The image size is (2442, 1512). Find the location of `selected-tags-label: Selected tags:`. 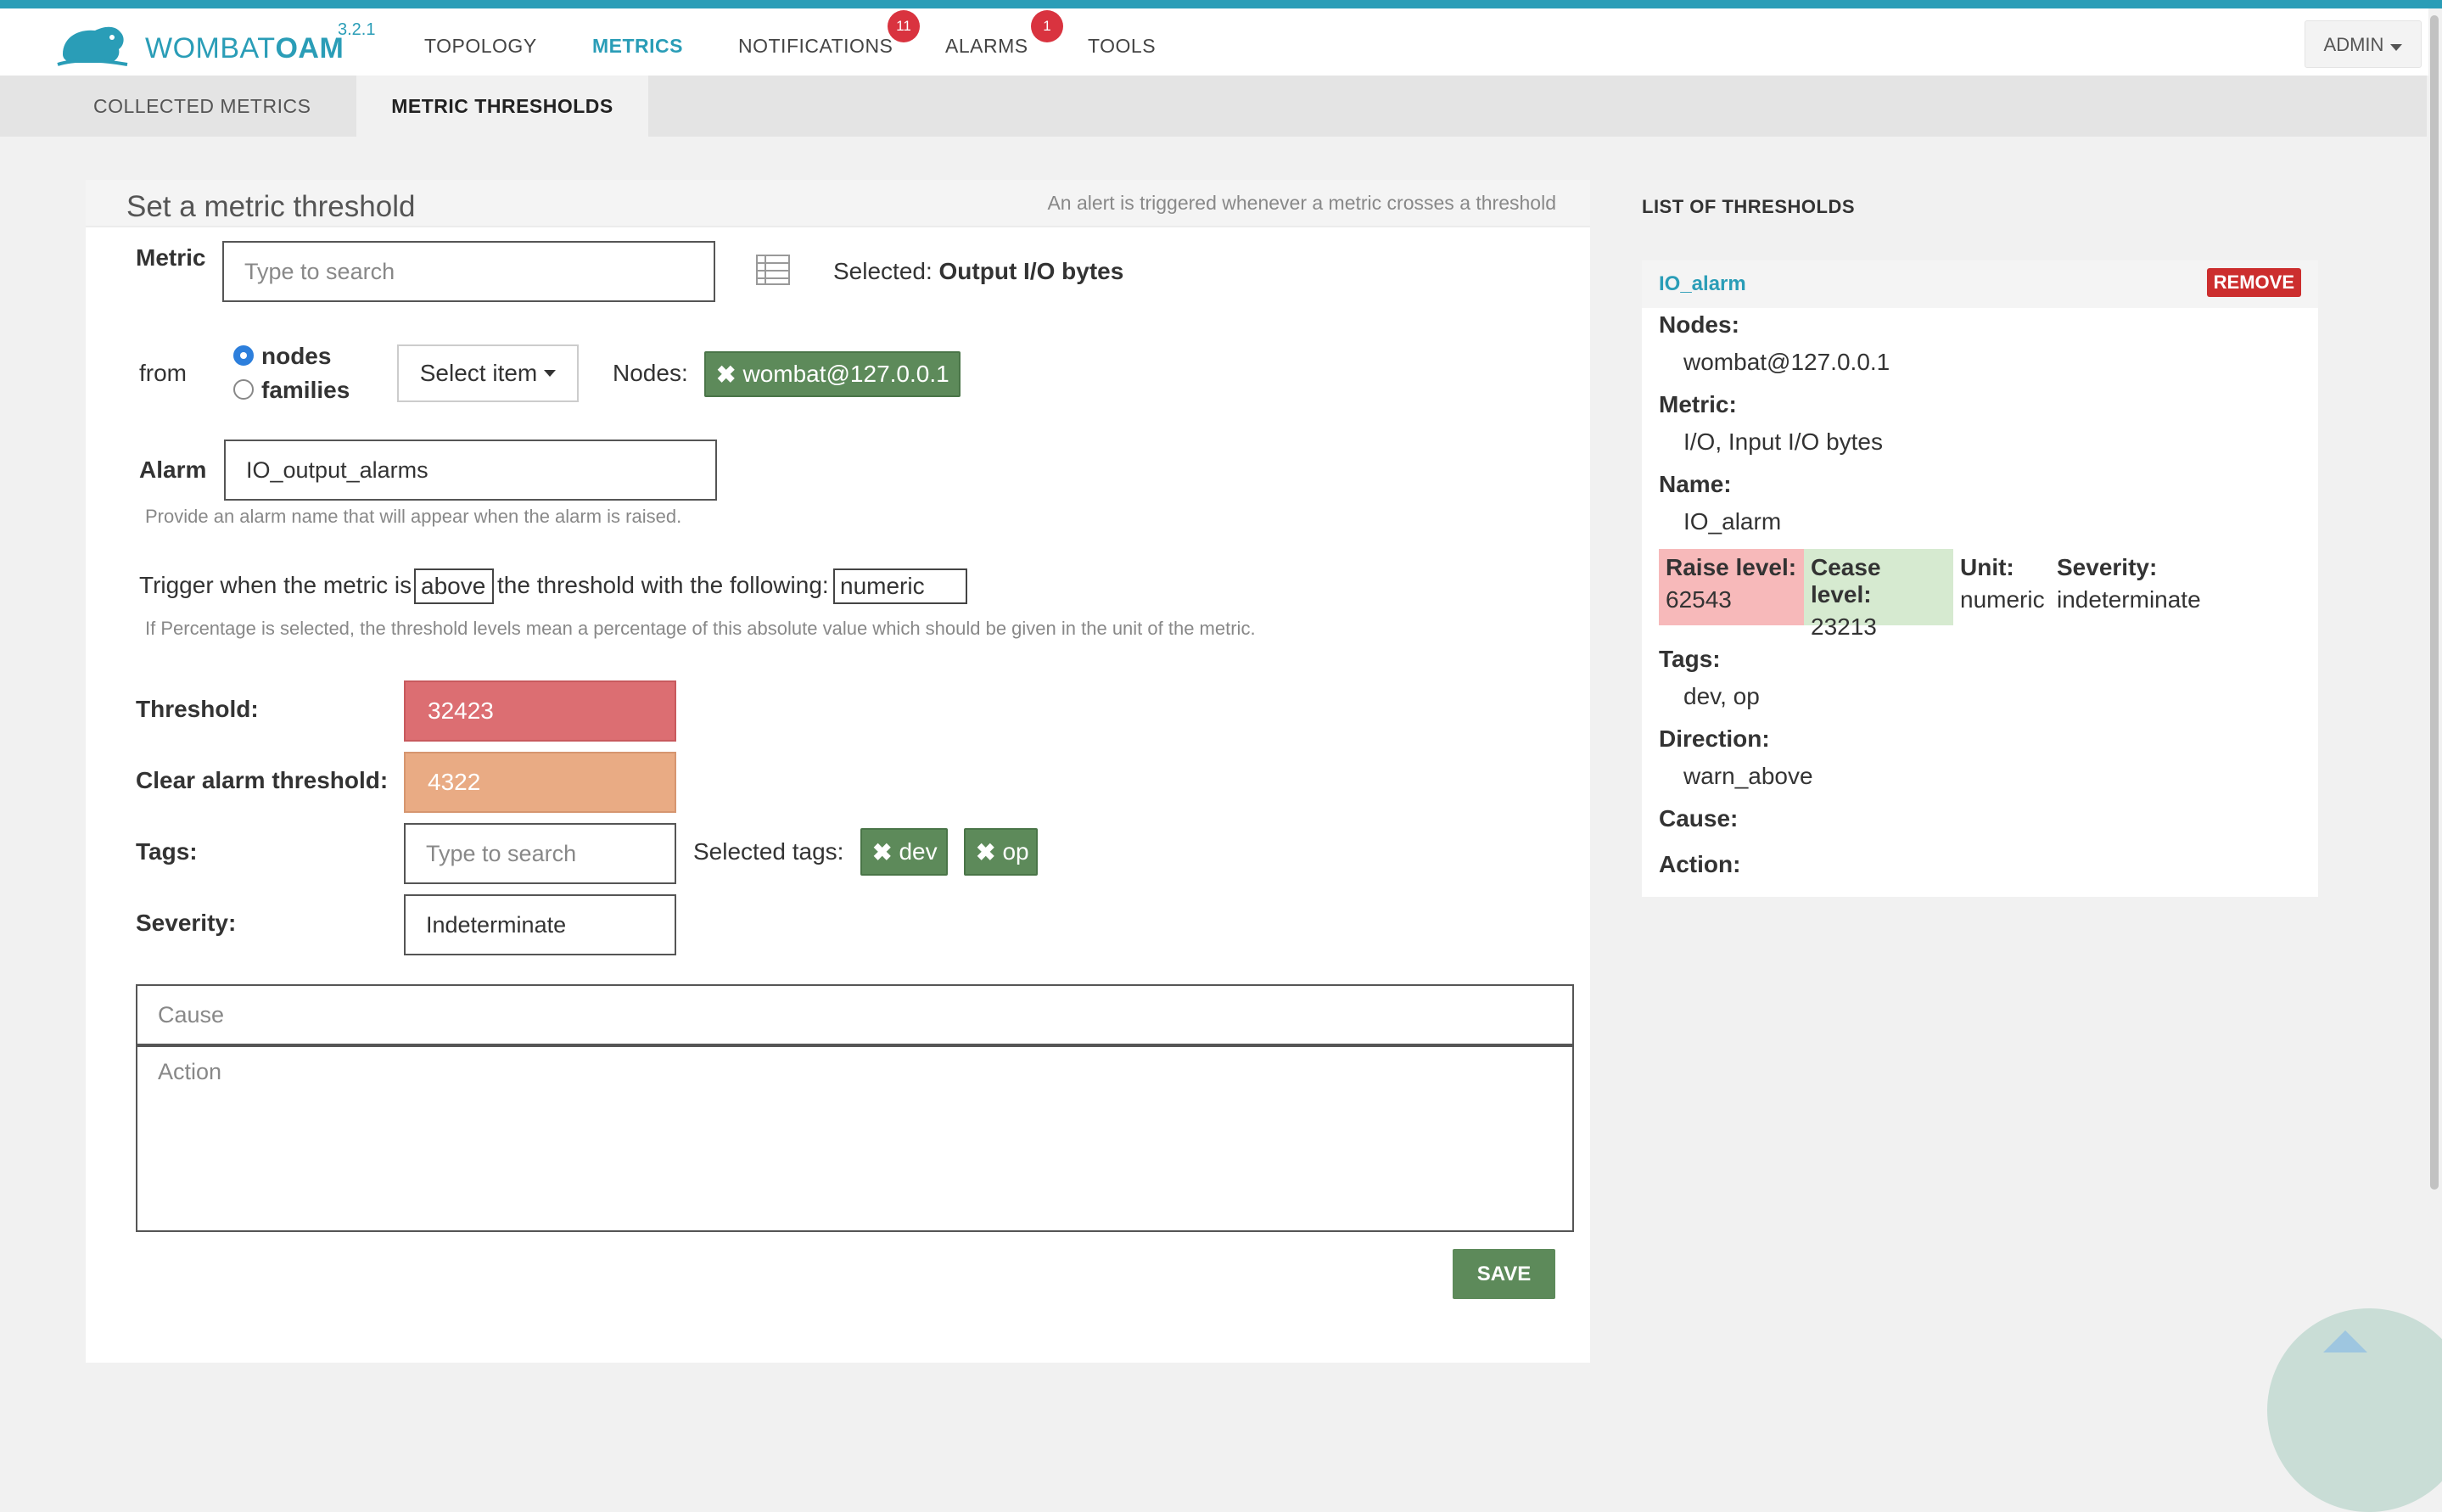

selected-tags-label: Selected tags: is located at coordinates (768, 851).